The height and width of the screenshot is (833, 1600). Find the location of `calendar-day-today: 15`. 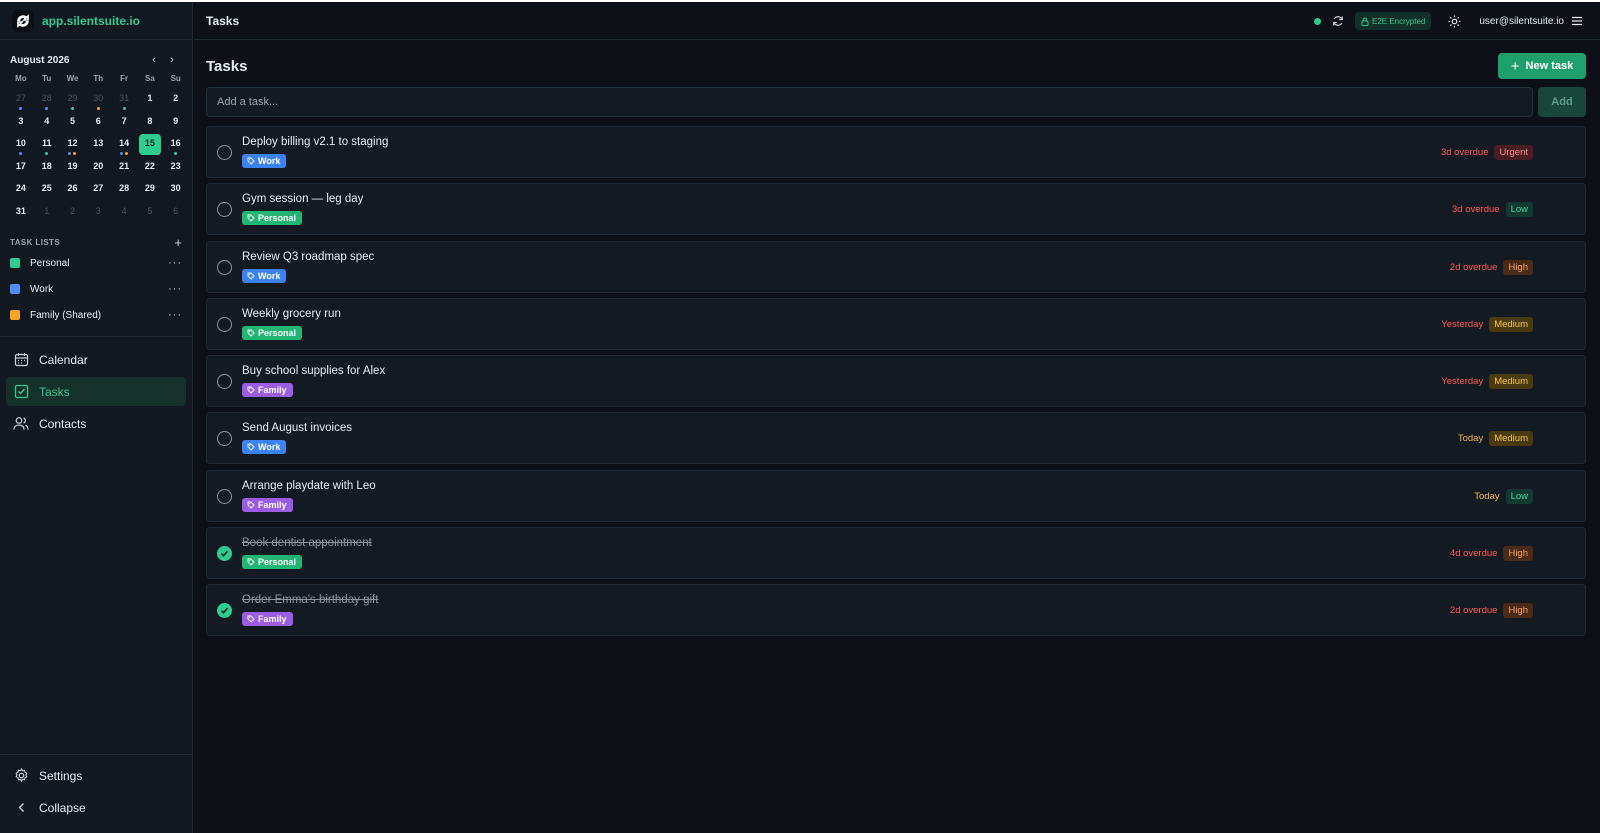

calendar-day-today: 15 is located at coordinates (149, 144).